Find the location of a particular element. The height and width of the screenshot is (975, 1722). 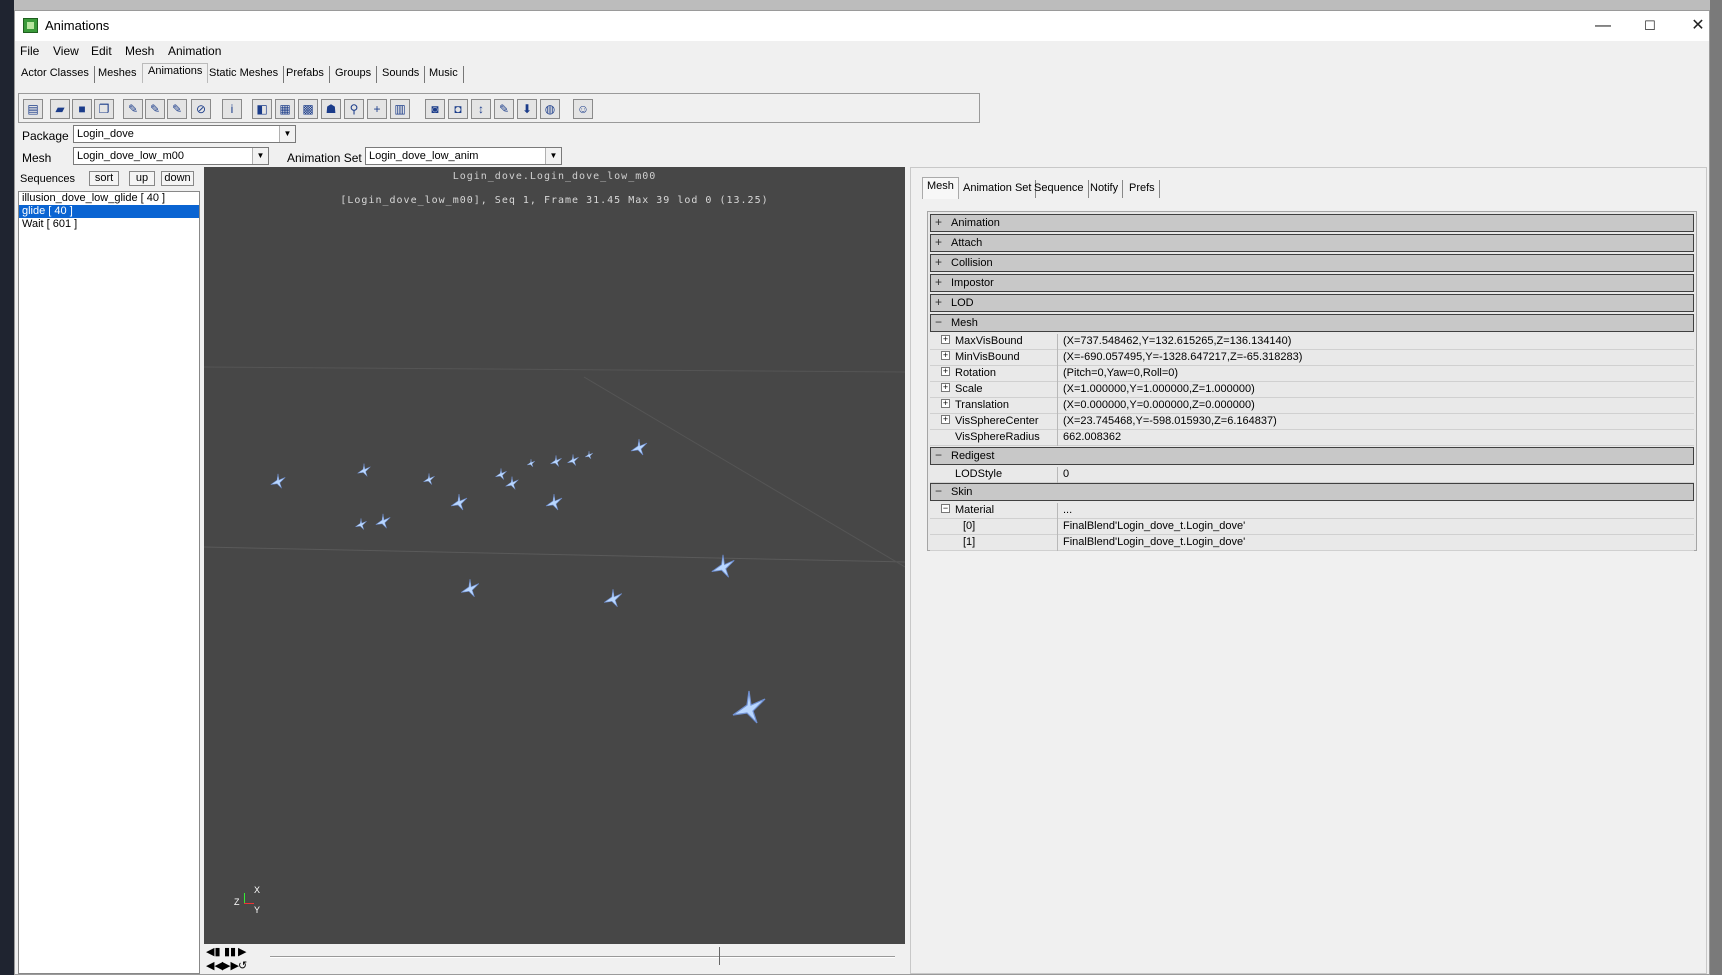

skeleton-icon: ☗ is located at coordinates (331, 109).